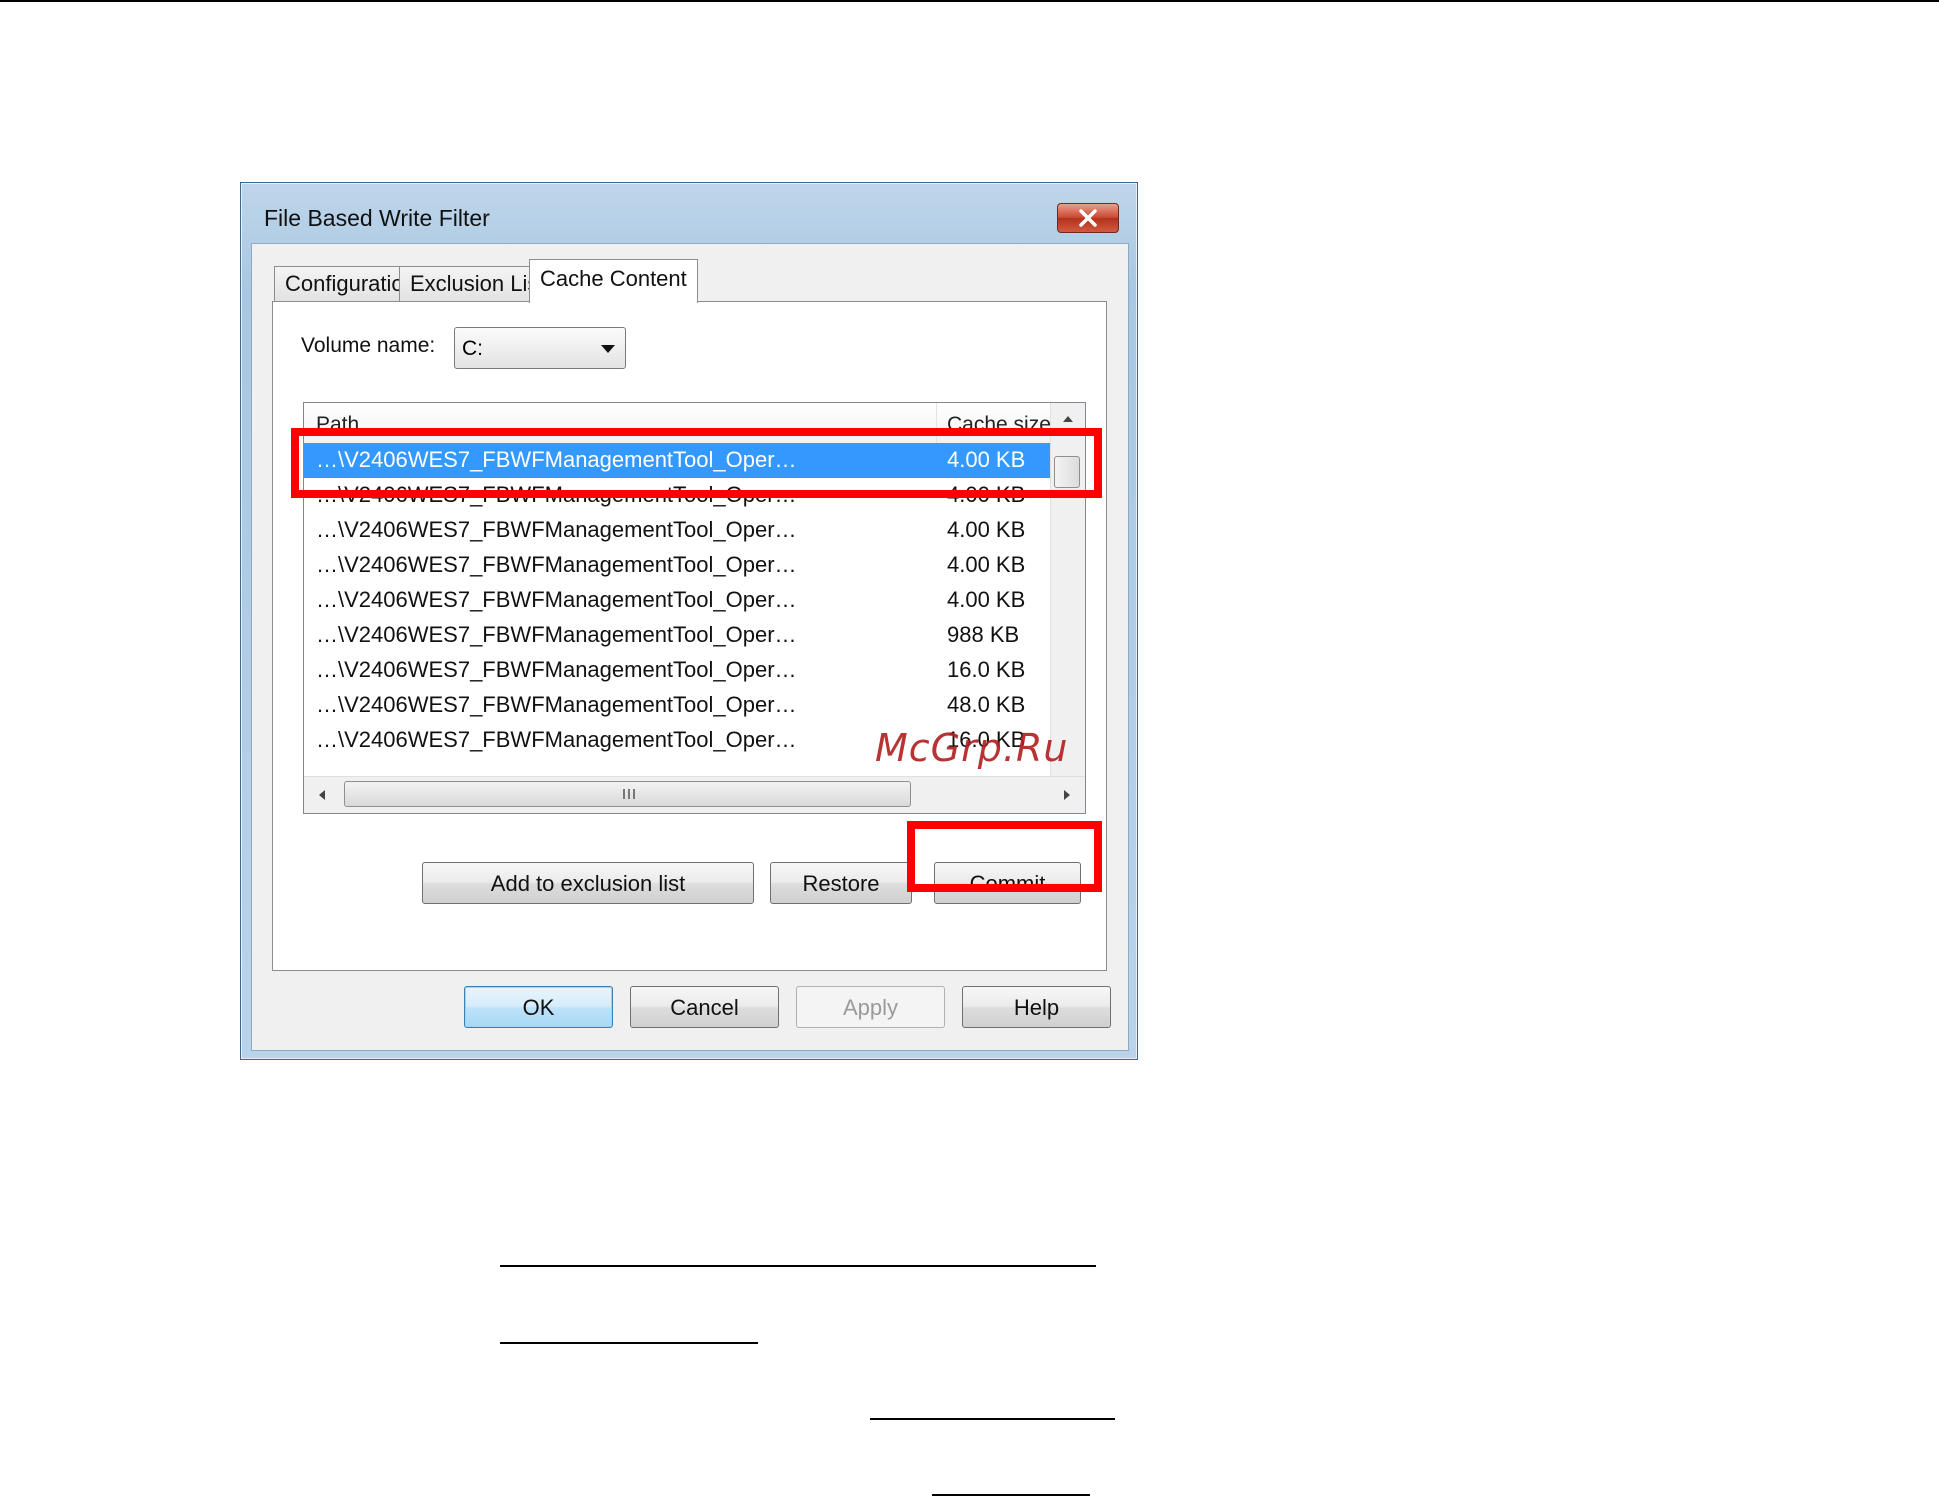  What do you see at coordinates (999, 425) in the screenshot?
I see `column-header-cache-size: Cache size` at bounding box center [999, 425].